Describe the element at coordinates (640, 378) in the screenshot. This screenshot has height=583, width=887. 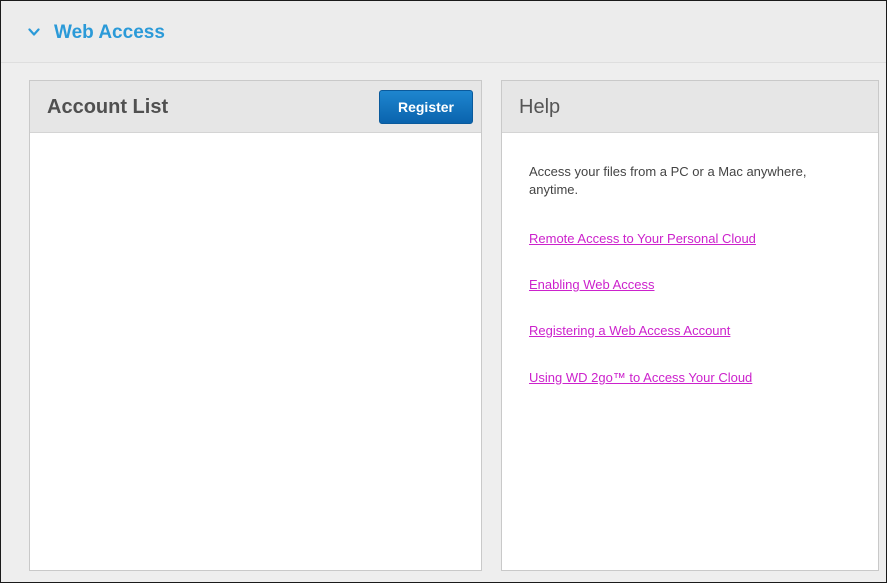
I see `help-link-wd2go: Using WD 2go™ to Access Your Cloud` at that location.